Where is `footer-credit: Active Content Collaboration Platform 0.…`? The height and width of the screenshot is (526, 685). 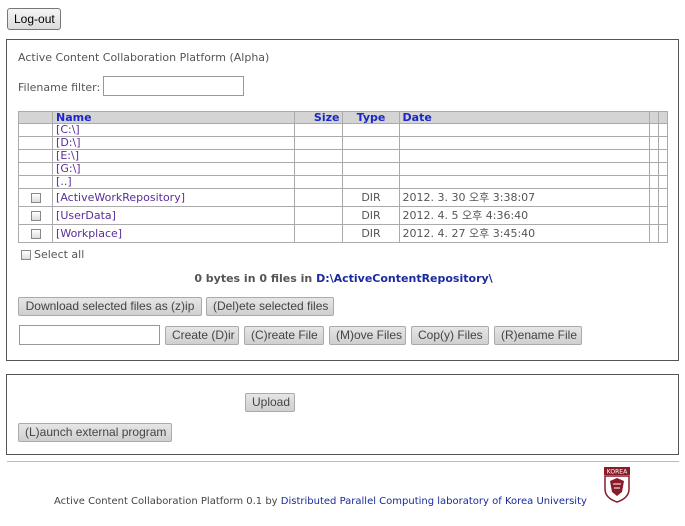
footer-credit: Active Content Collaboration Platform 0.… is located at coordinates (320, 501).